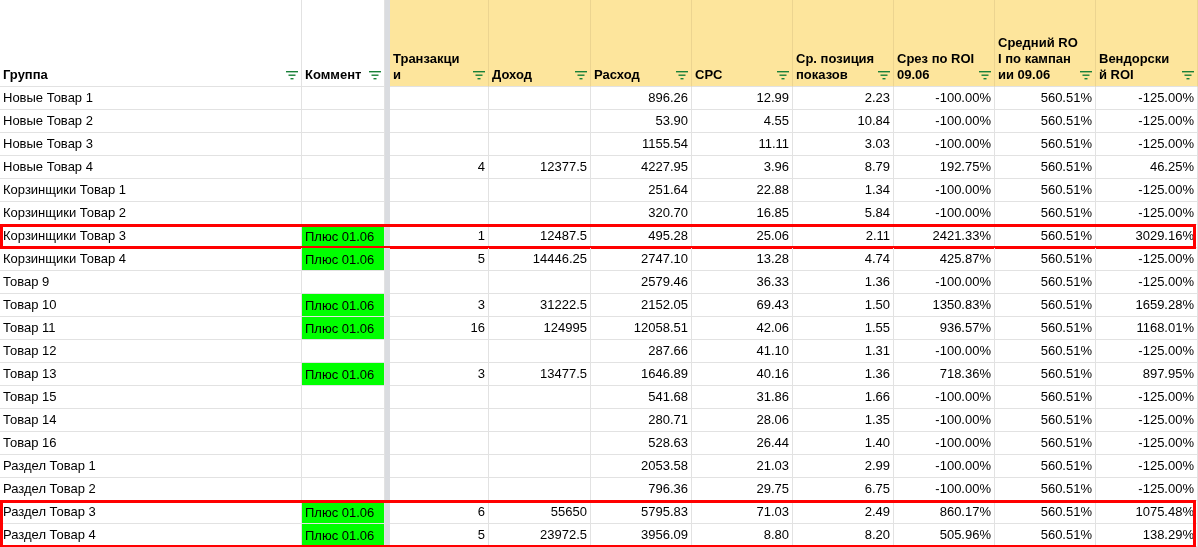  I want to click on table-cell: 3956.09, so click(641, 535).